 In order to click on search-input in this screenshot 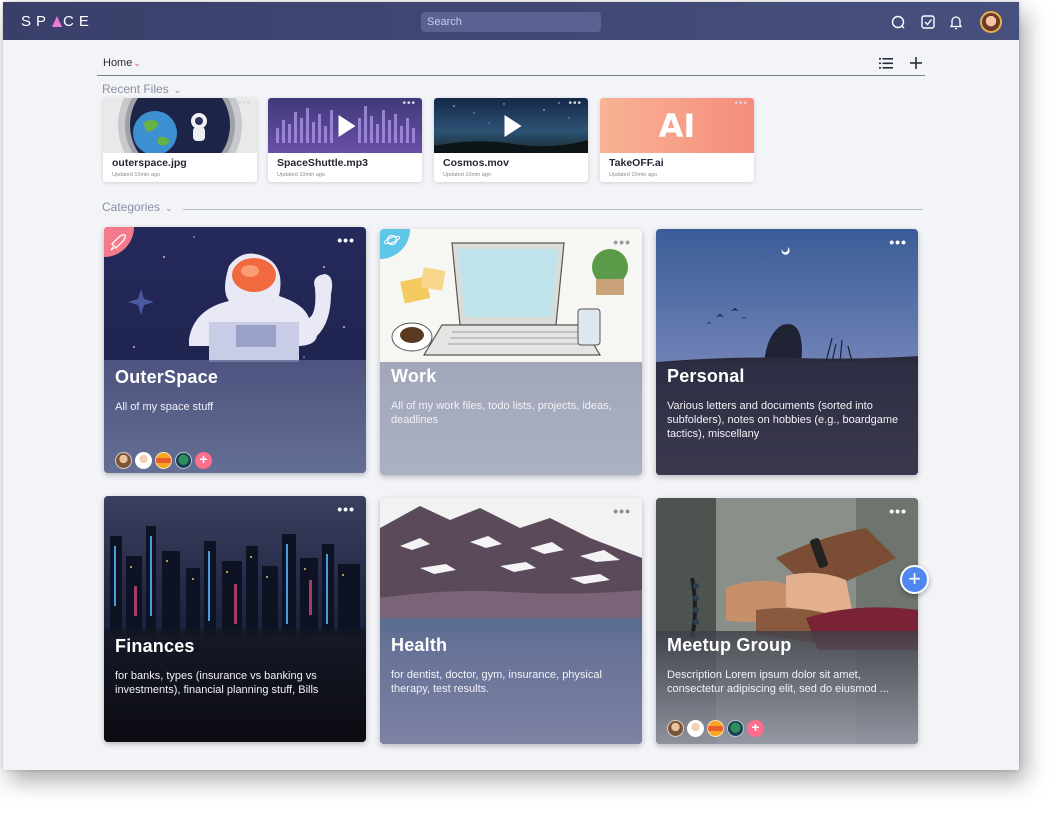, I will do `click(511, 22)`.